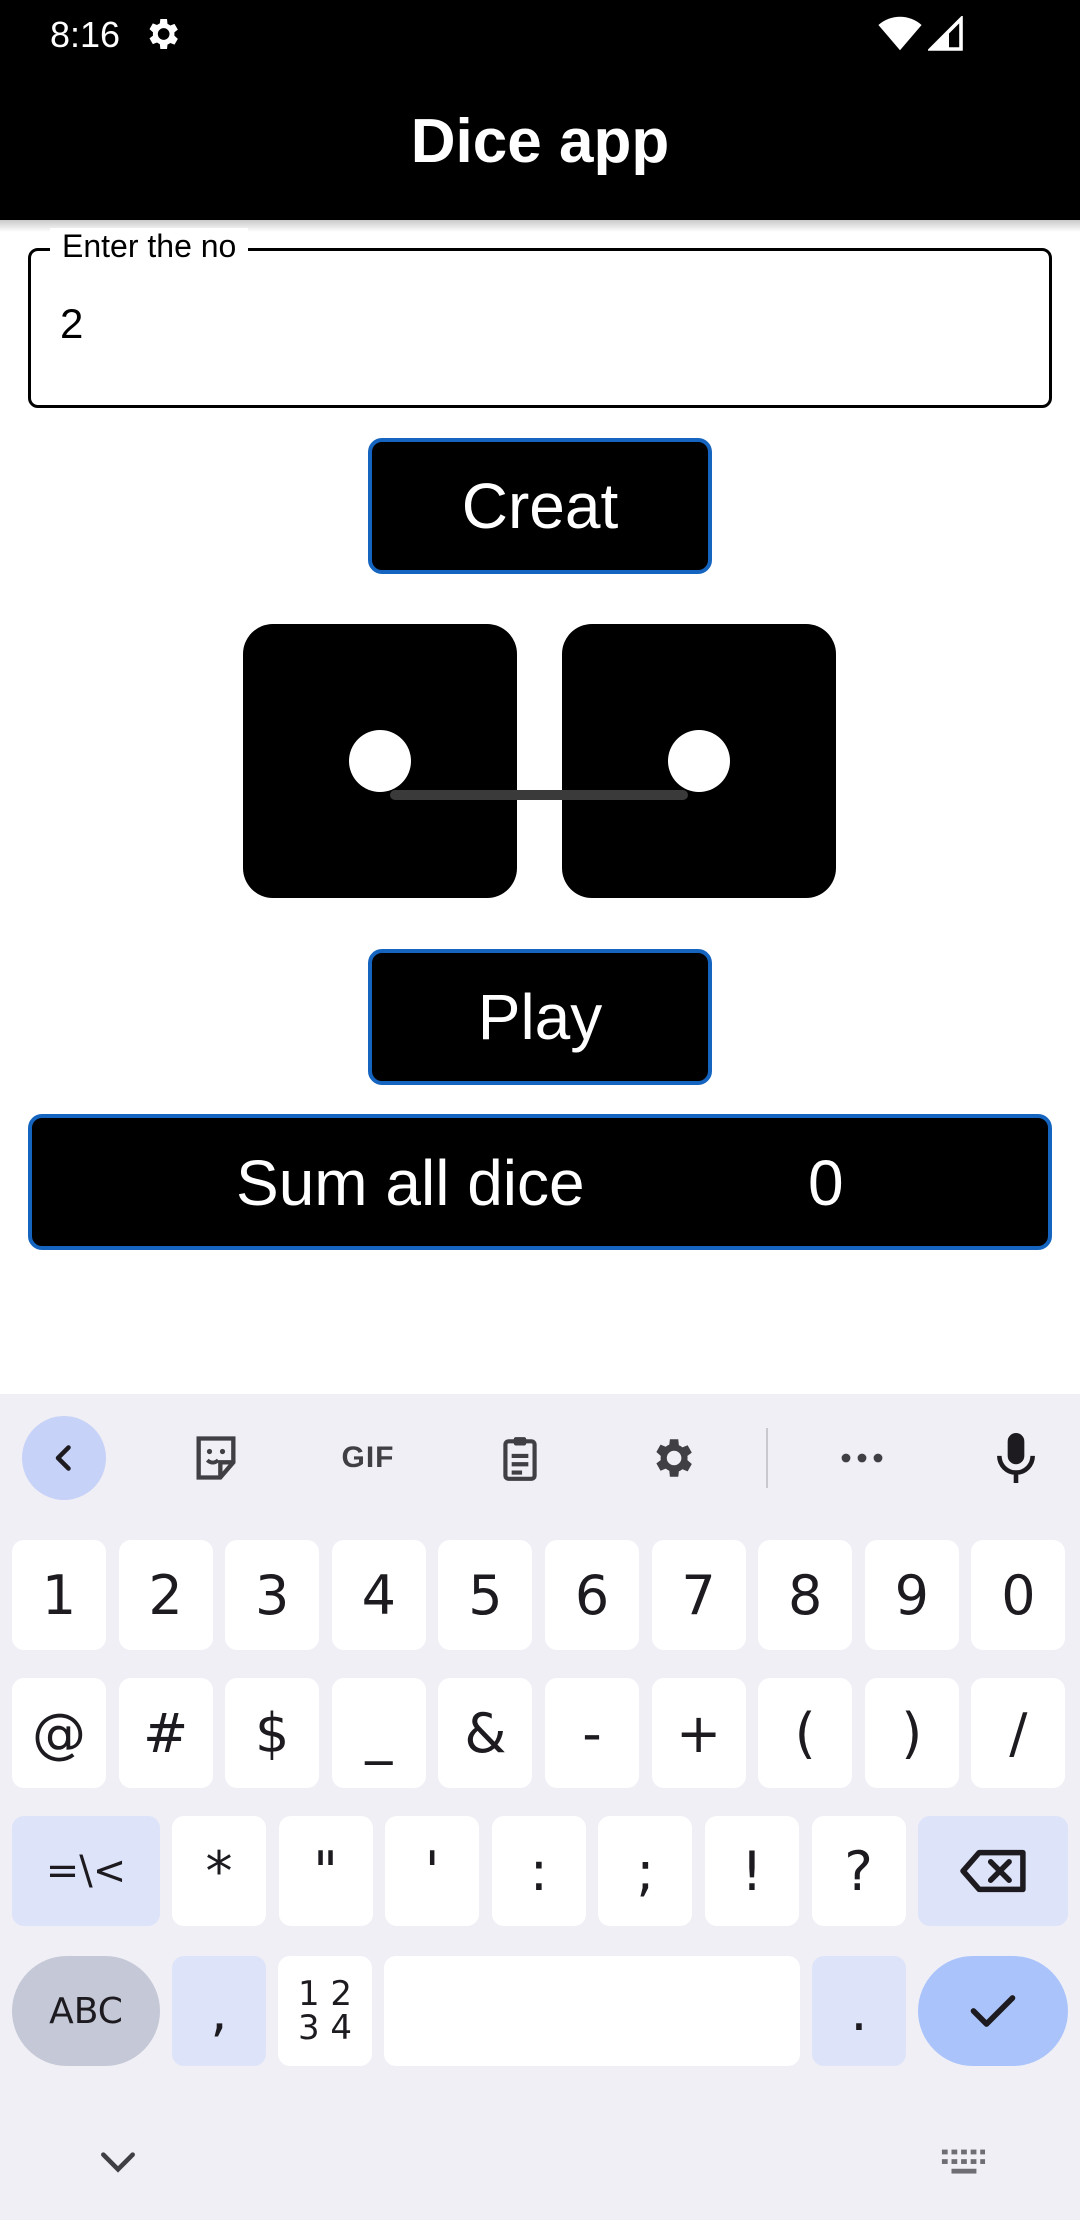 The width and height of the screenshot is (1080, 2220). What do you see at coordinates (510, 324) in the screenshot?
I see `number-input` at bounding box center [510, 324].